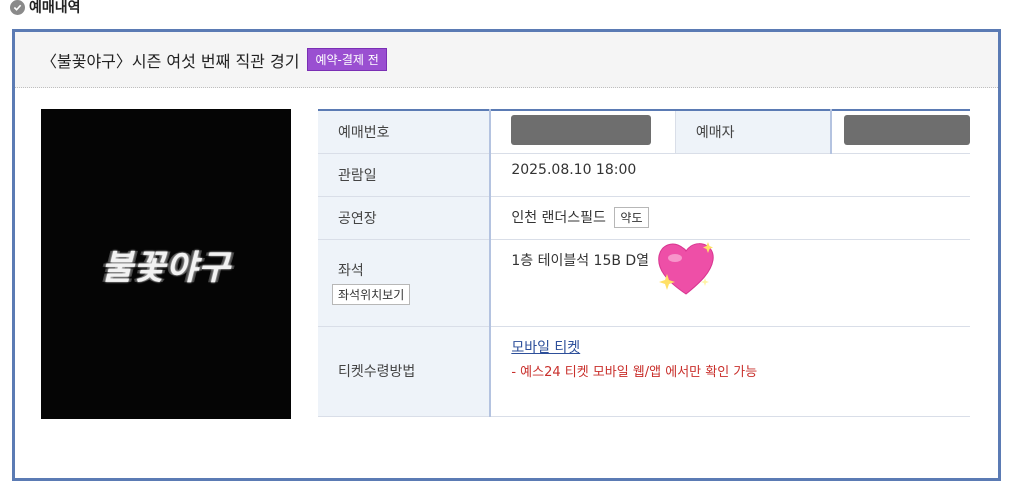 This screenshot has height=494, width=1024. Describe the element at coordinates (405, 132) in the screenshot. I see `booking-number-label: 예매번호` at that location.